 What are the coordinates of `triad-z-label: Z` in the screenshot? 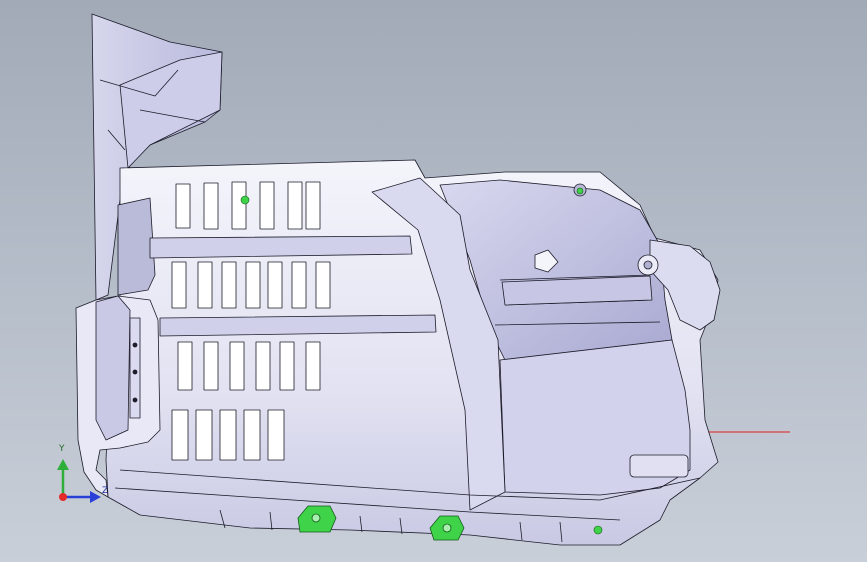 It's located at (105, 491).